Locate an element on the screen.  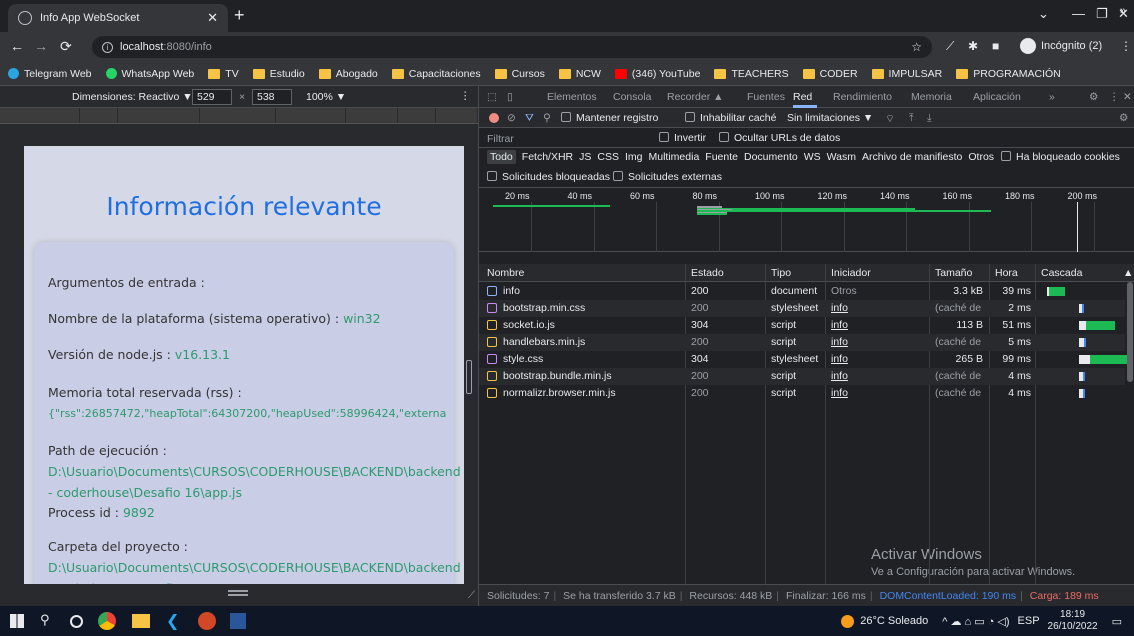
bookmark-item: CODER is located at coordinates (830, 74).